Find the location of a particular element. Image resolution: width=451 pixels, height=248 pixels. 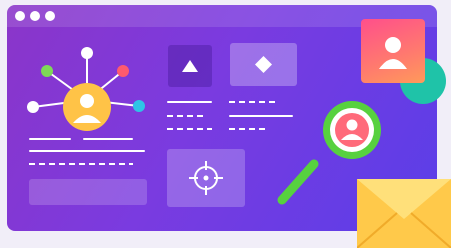

triangle-card is located at coordinates (190, 66).